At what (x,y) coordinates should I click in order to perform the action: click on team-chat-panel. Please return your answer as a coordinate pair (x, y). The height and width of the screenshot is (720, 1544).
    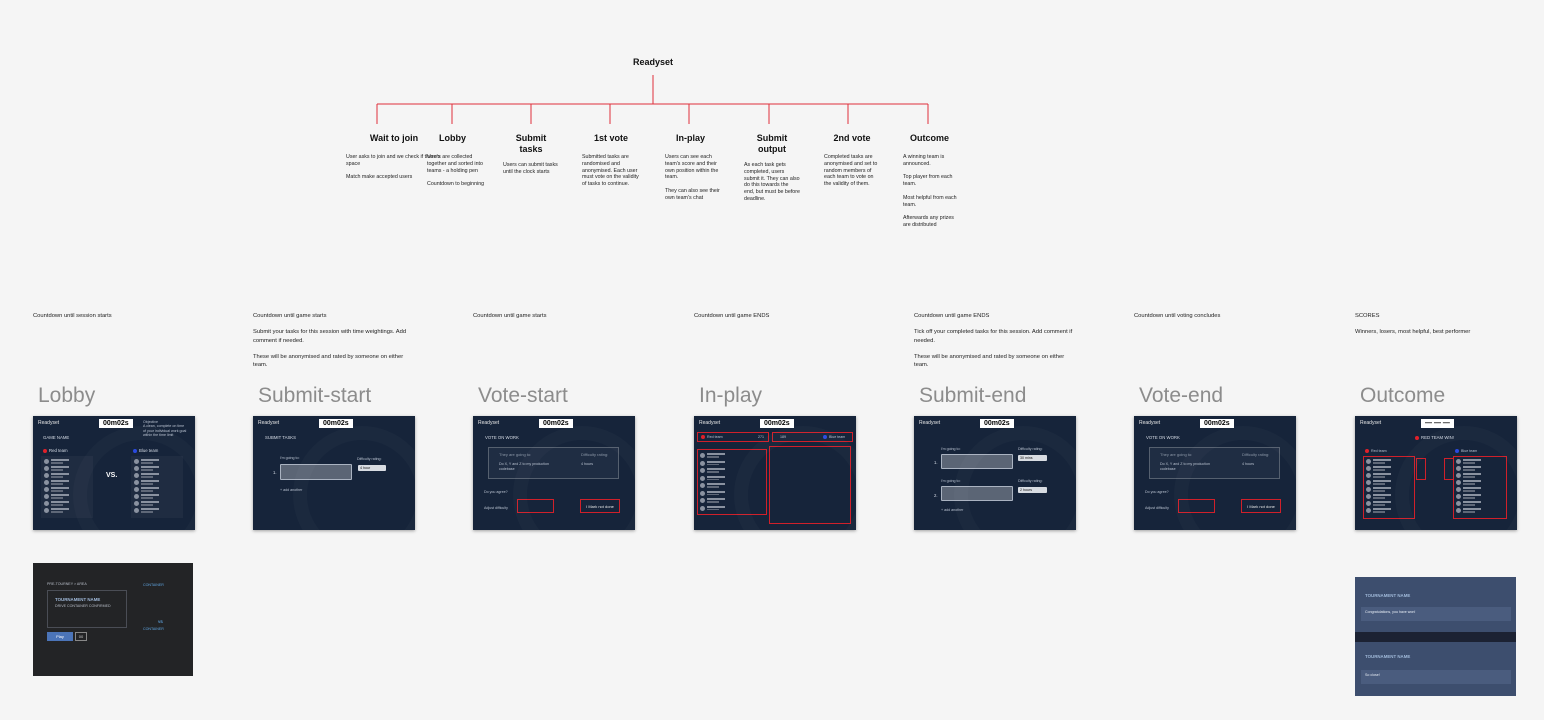
    Looking at the image, I should click on (810, 485).